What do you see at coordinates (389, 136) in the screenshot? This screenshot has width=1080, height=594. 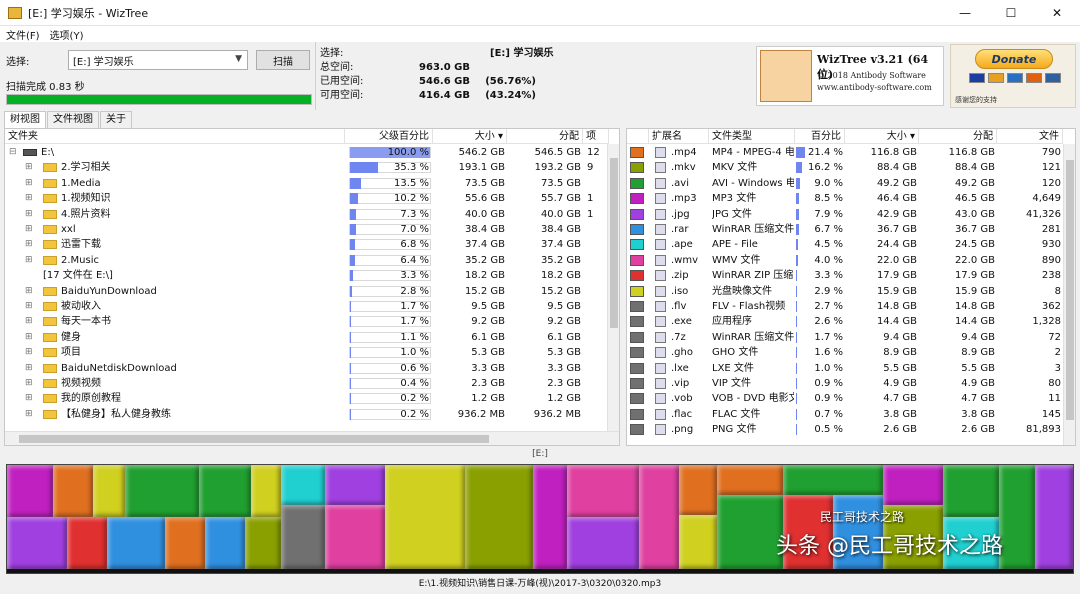 I see `col-header-parent-pct: 父级百分比` at bounding box center [389, 136].